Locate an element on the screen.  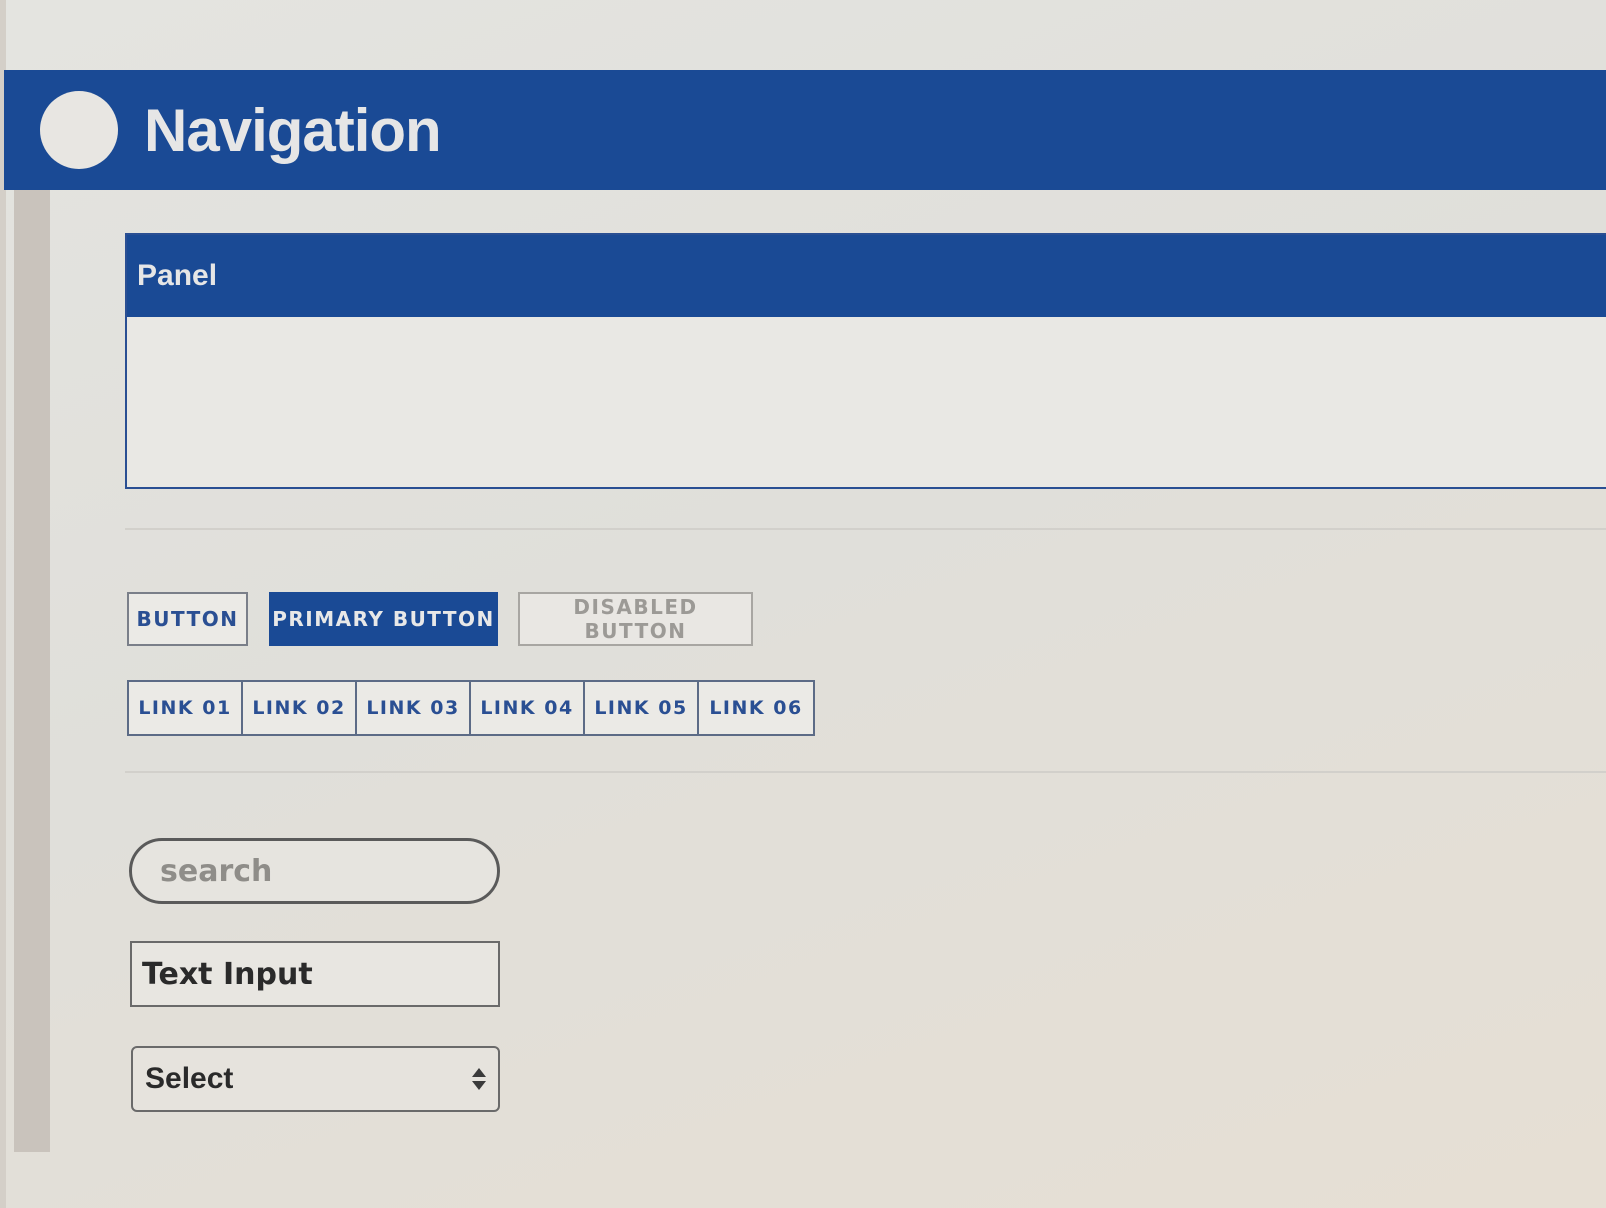
navigation-bar: Navigation is located at coordinates (805, 130).